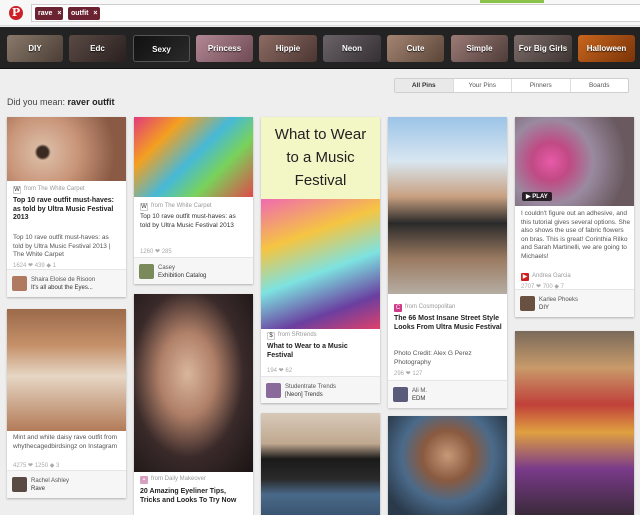  I want to click on pinner-name: Shaira Eloise de Risoon, so click(63, 280).